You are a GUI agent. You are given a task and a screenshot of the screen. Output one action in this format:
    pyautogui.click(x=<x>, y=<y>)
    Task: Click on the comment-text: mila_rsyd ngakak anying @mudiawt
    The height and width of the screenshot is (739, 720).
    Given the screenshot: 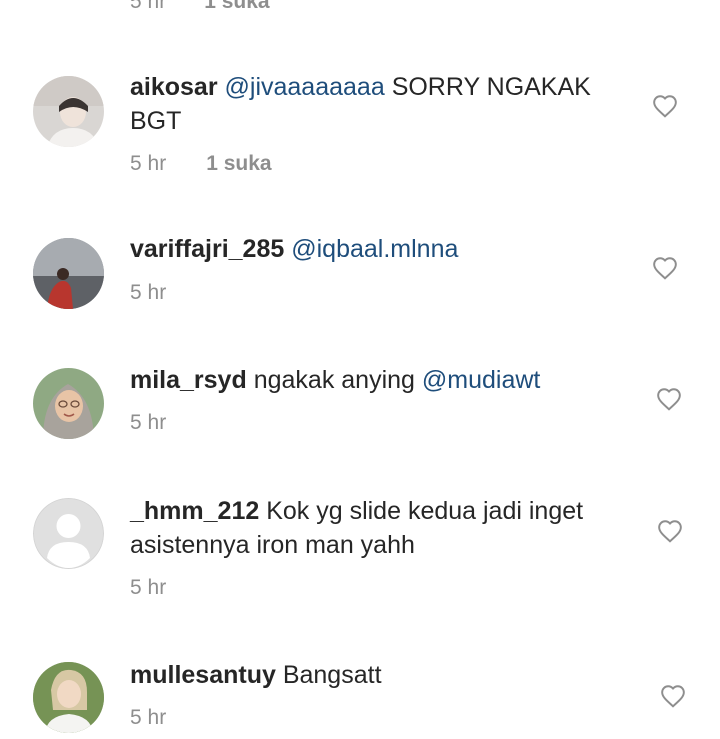 What is the action you would take?
    pyautogui.click(x=380, y=380)
    